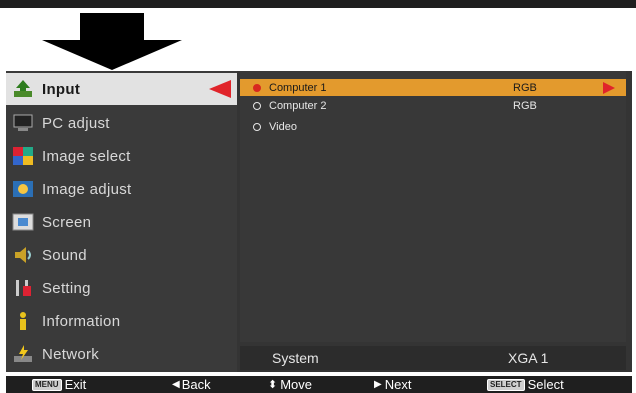  What do you see at coordinates (23, 321) in the screenshot?
I see `information-icon` at bounding box center [23, 321].